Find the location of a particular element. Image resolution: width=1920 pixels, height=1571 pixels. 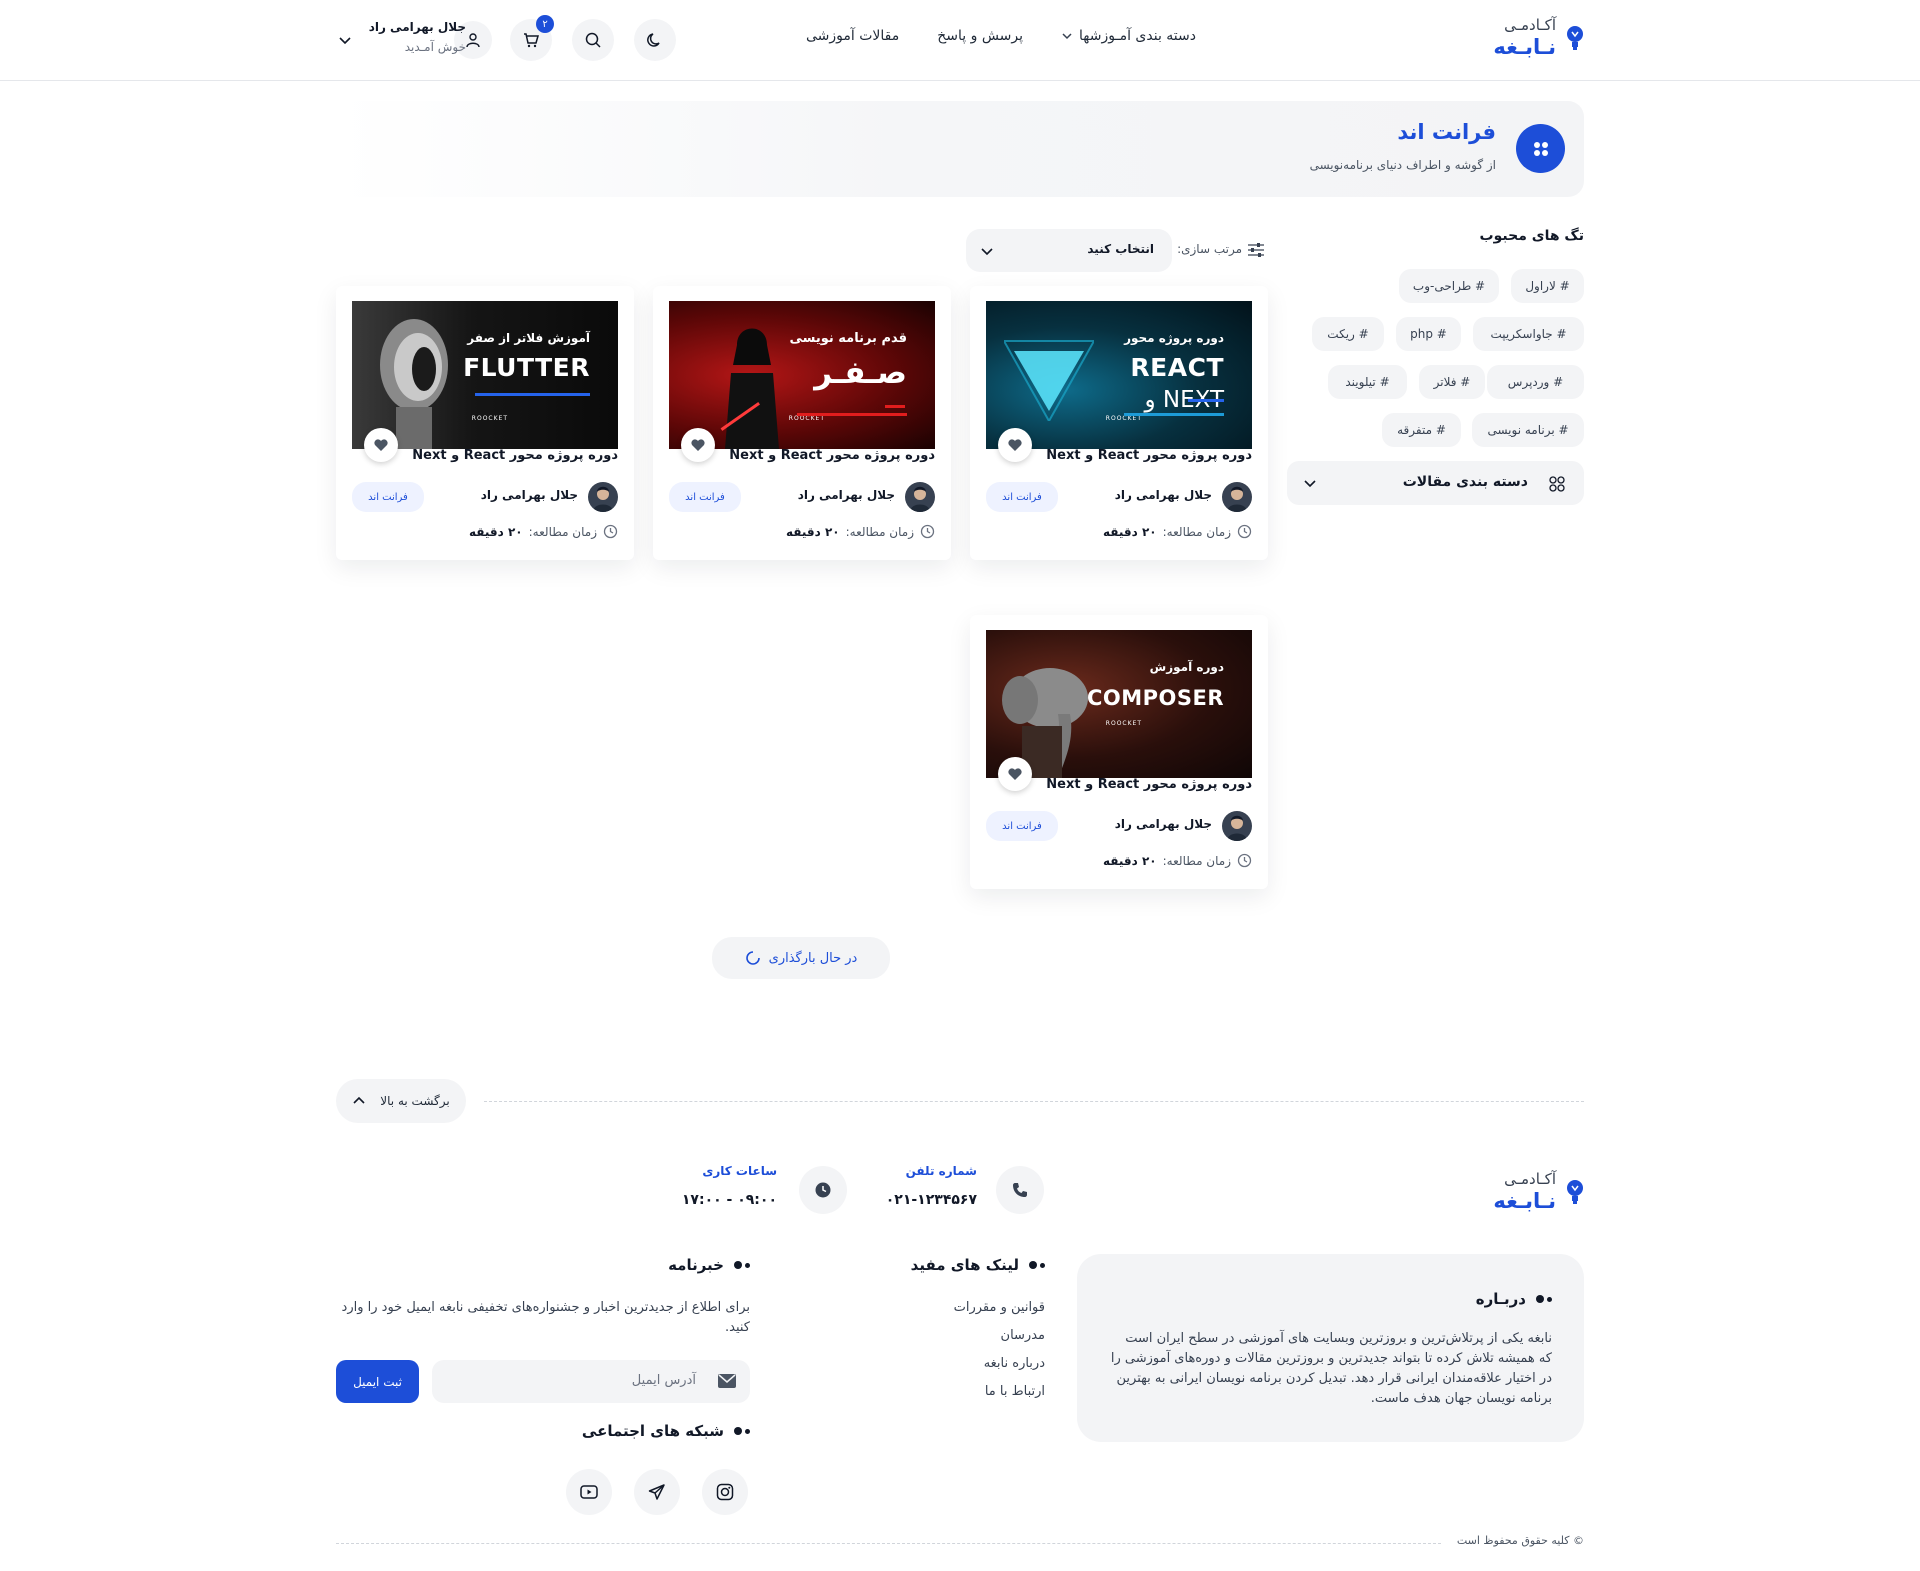

tag-item: # جاواسکریپت is located at coordinates (1528, 334).